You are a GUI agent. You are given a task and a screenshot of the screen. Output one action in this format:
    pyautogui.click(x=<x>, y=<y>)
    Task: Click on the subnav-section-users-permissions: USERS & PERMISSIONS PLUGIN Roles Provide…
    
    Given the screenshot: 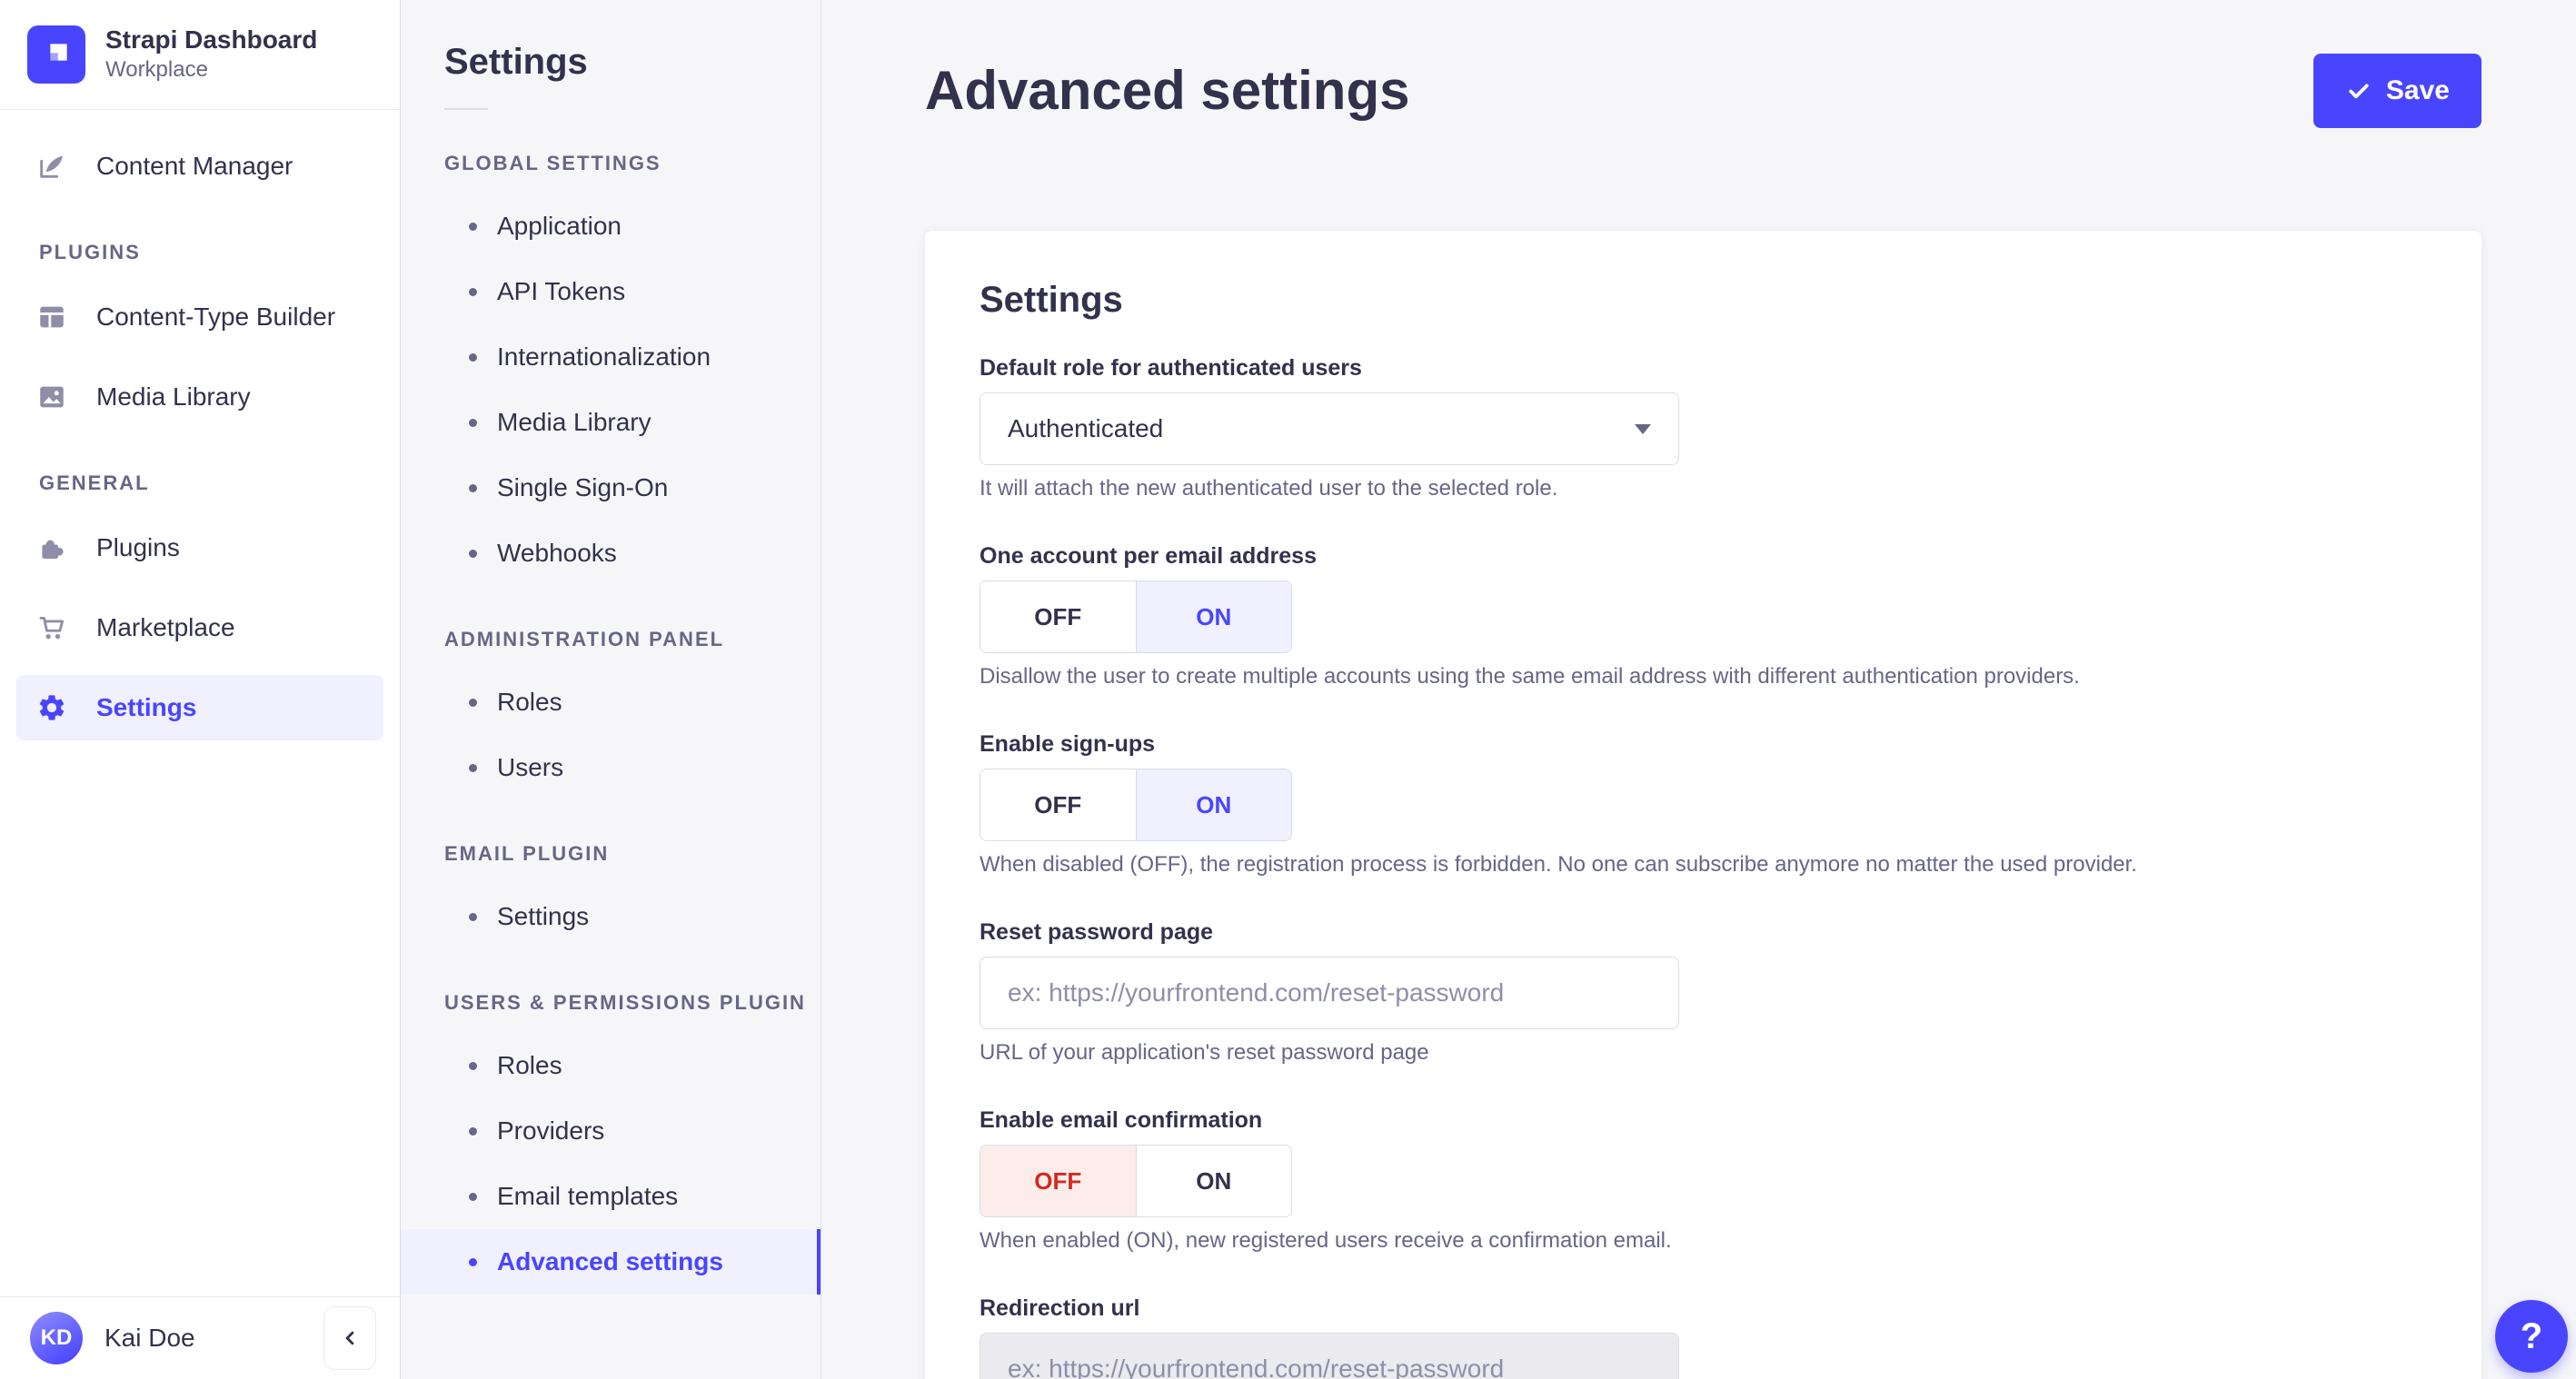 What is the action you would take?
    pyautogui.click(x=611, y=1143)
    